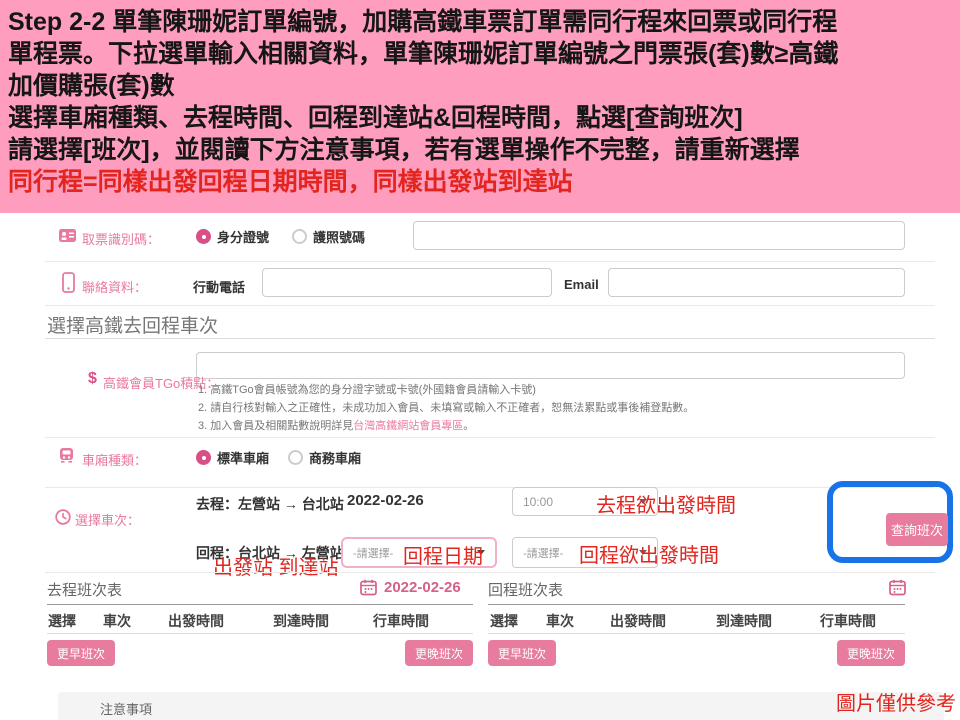 The width and height of the screenshot is (960, 720). What do you see at coordinates (126, 709) in the screenshot?
I see `notice-title: 注意事項` at bounding box center [126, 709].